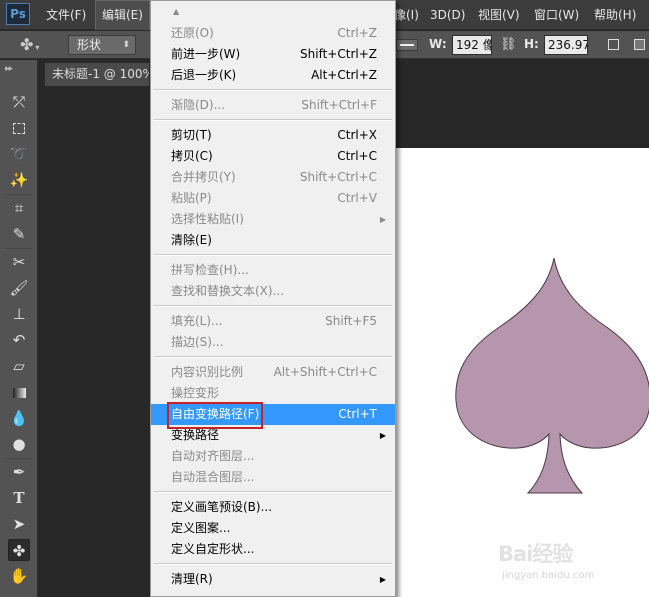 Image resolution: width=649 pixels, height=597 pixels. Describe the element at coordinates (552, 376) in the screenshot. I see `spade-path` at that location.